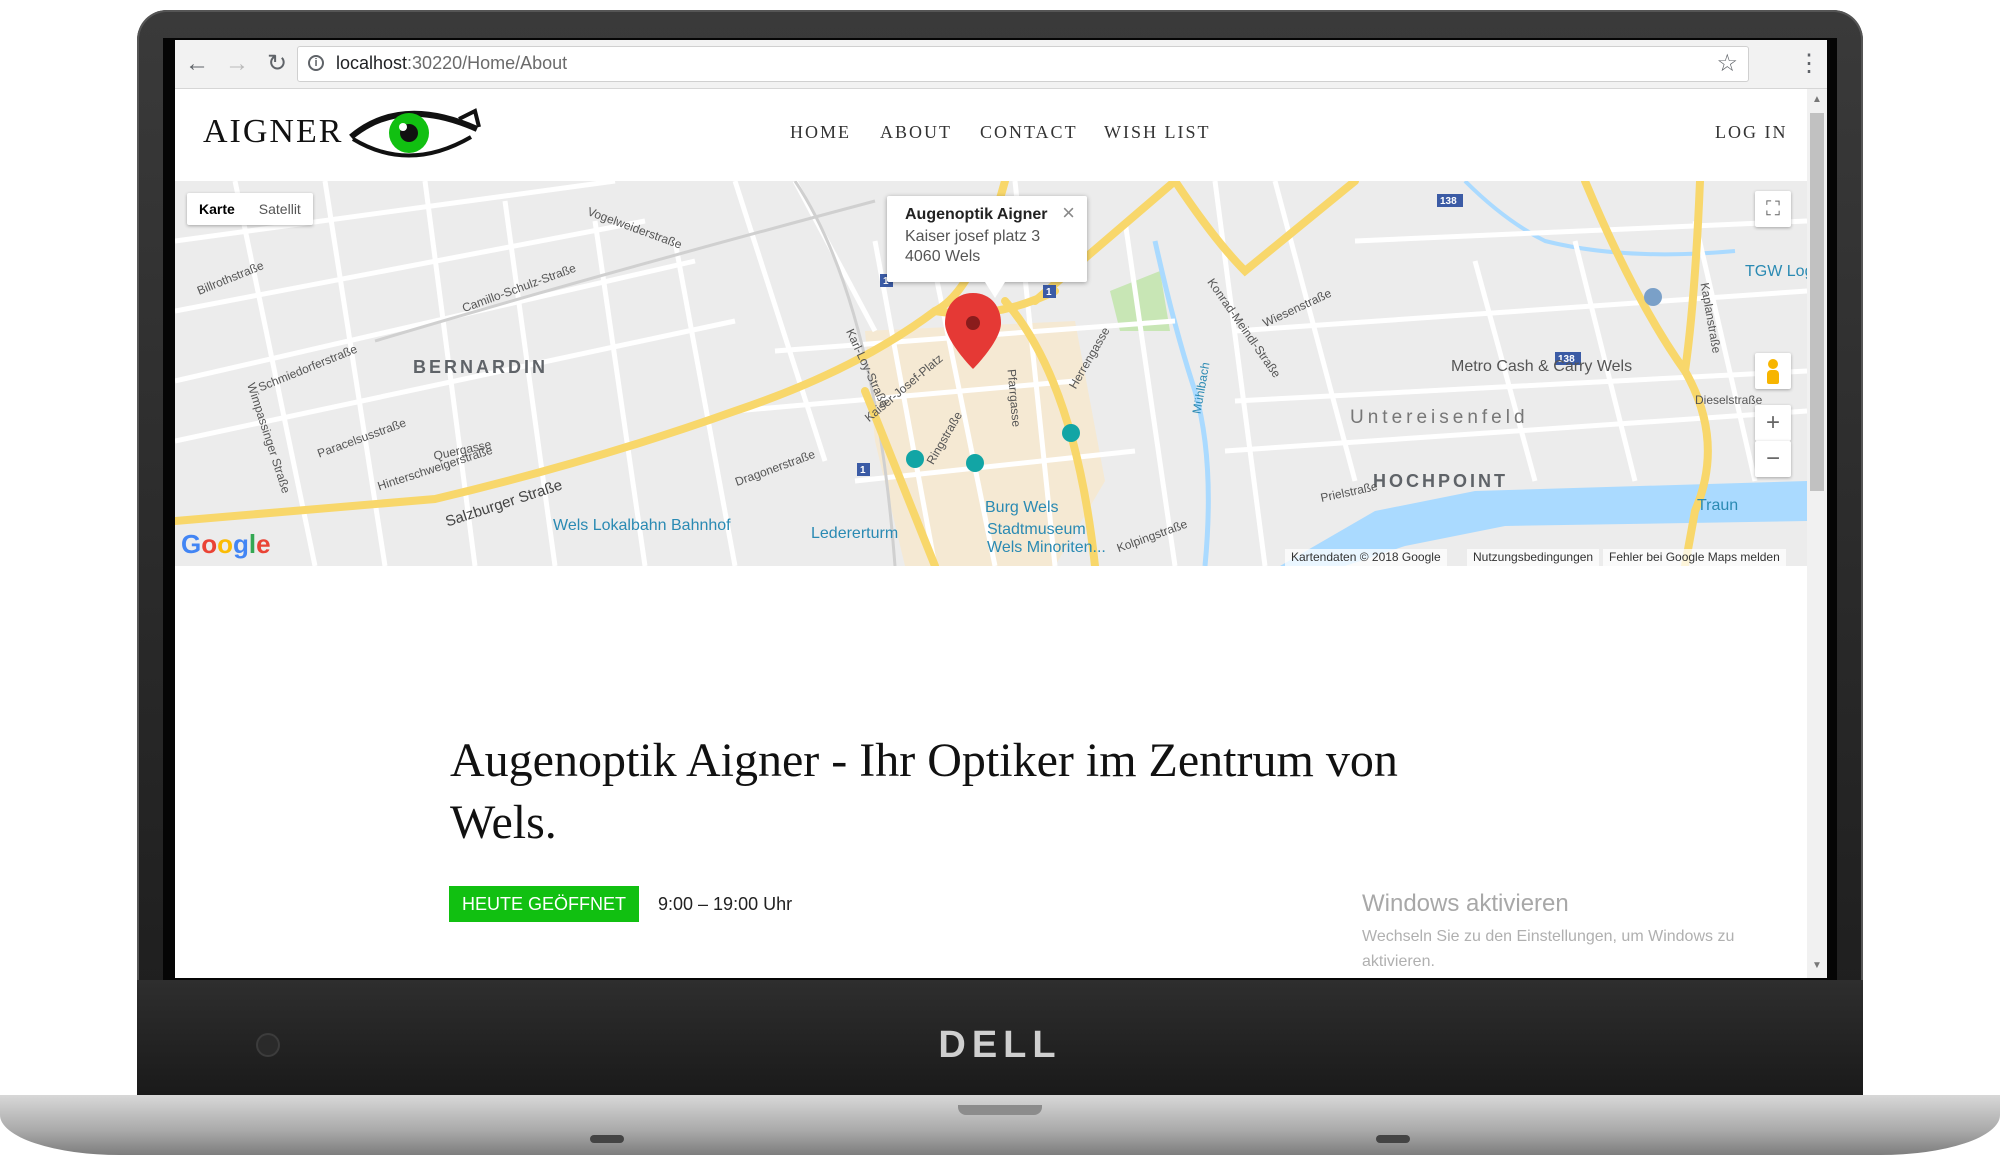  I want to click on nav-contact: CONTACT, so click(1029, 132).